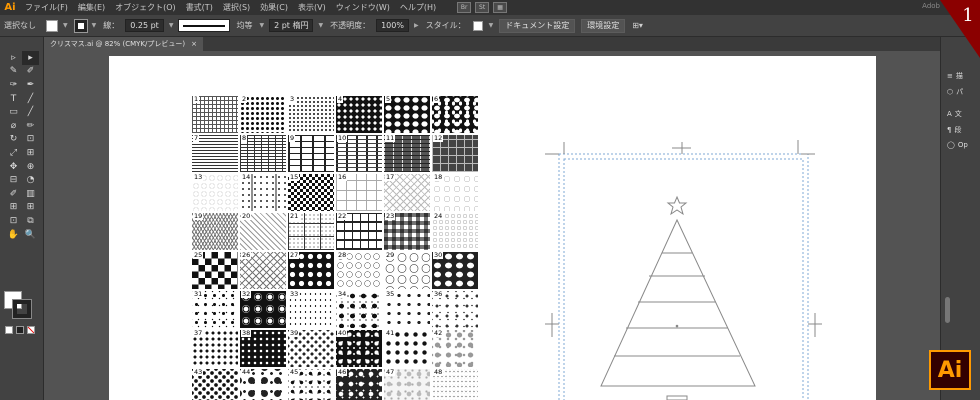 The width and height of the screenshot is (980, 400). What do you see at coordinates (9, 330) in the screenshot?
I see `color-mode-icon` at bounding box center [9, 330].